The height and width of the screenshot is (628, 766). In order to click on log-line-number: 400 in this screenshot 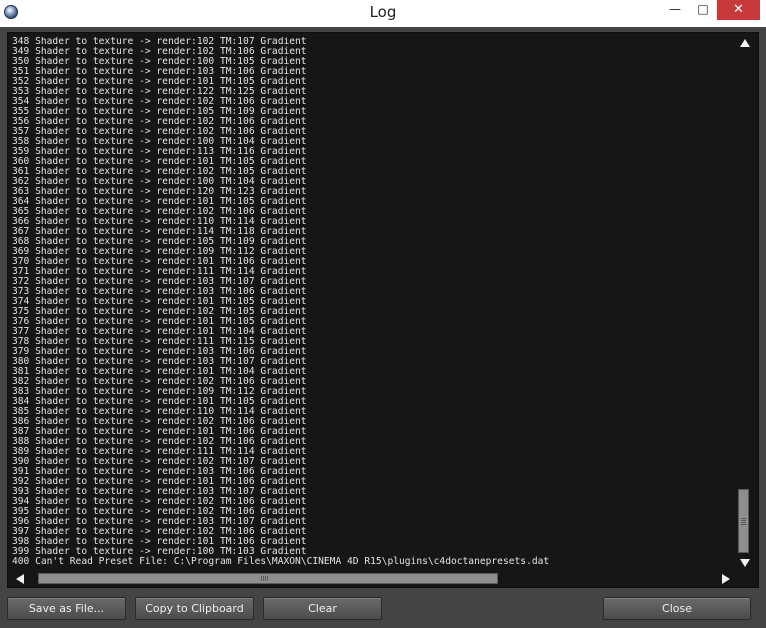, I will do `click(21, 561)`.